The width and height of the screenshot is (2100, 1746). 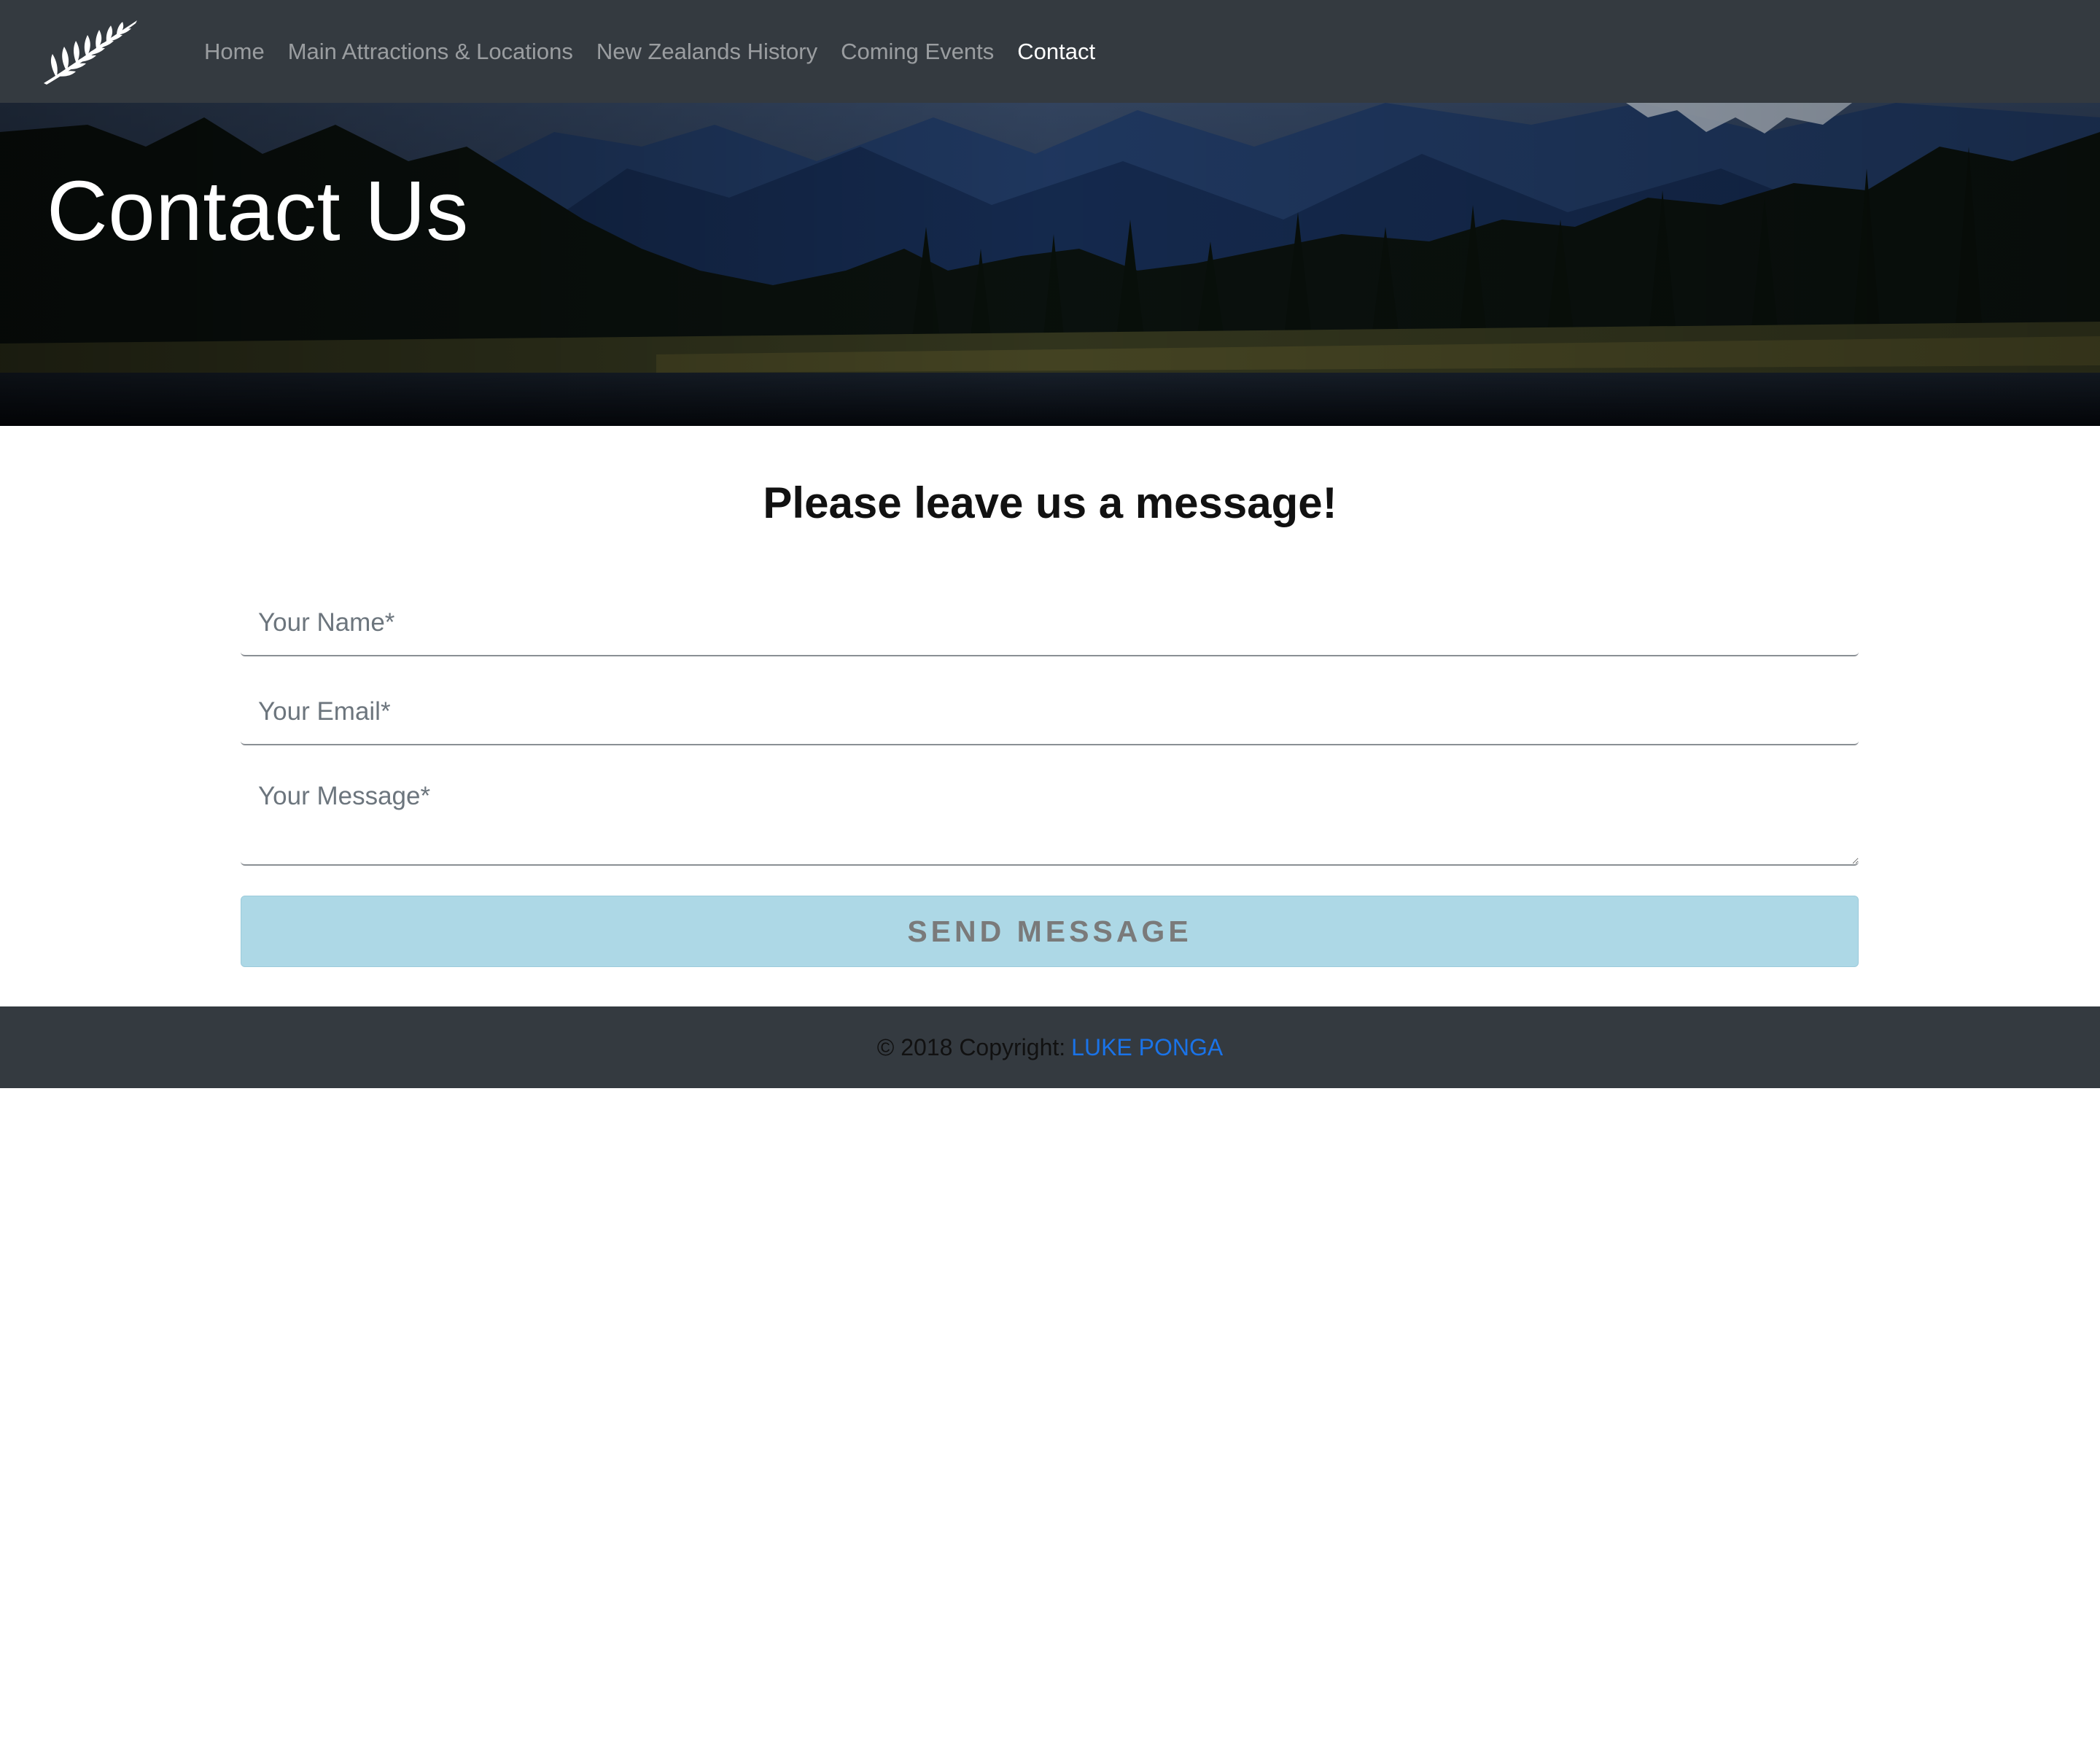 I want to click on footer-author-link: LUKE PONGA, so click(x=1147, y=1047).